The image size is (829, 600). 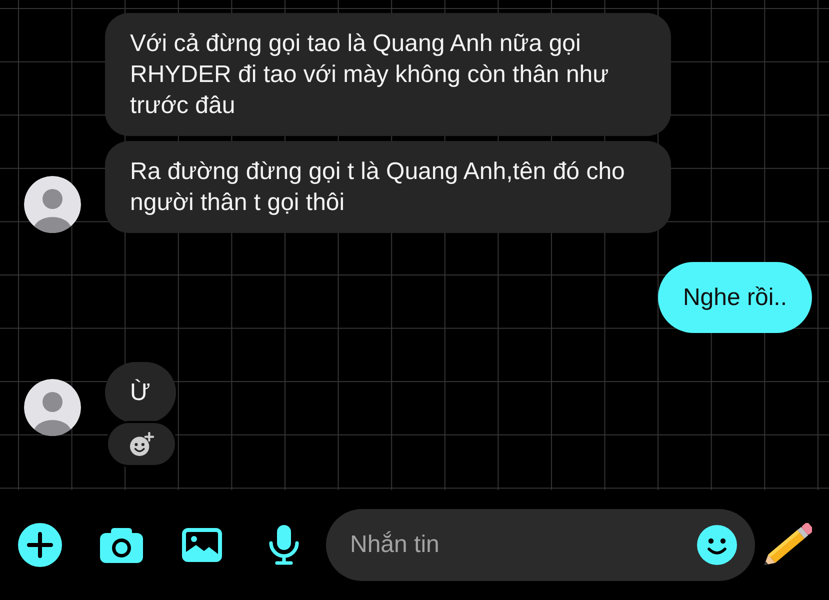 I want to click on message-input: Nhắn tin, so click(x=540, y=545).